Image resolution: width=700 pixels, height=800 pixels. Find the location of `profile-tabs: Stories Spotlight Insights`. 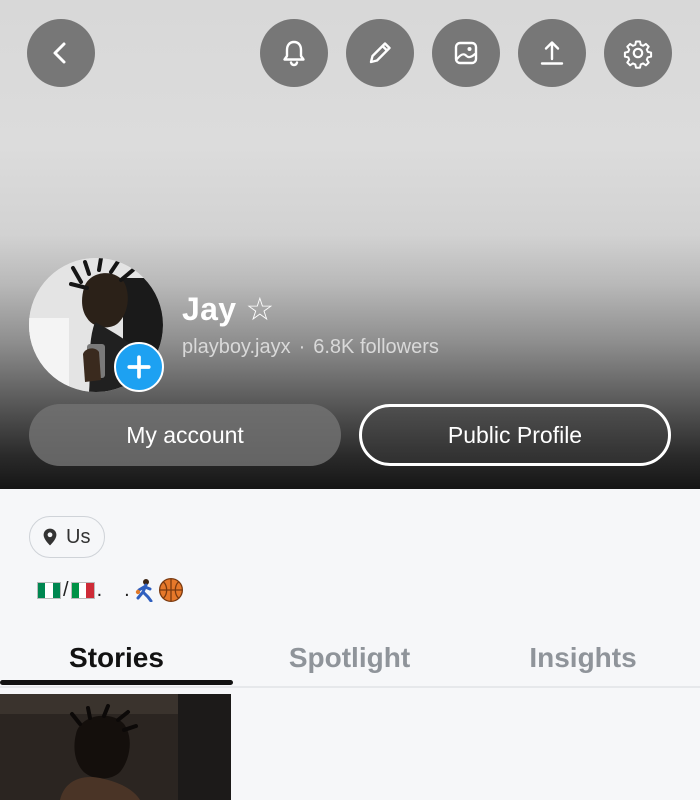

profile-tabs: Stories Spotlight Insights is located at coordinates (350, 658).